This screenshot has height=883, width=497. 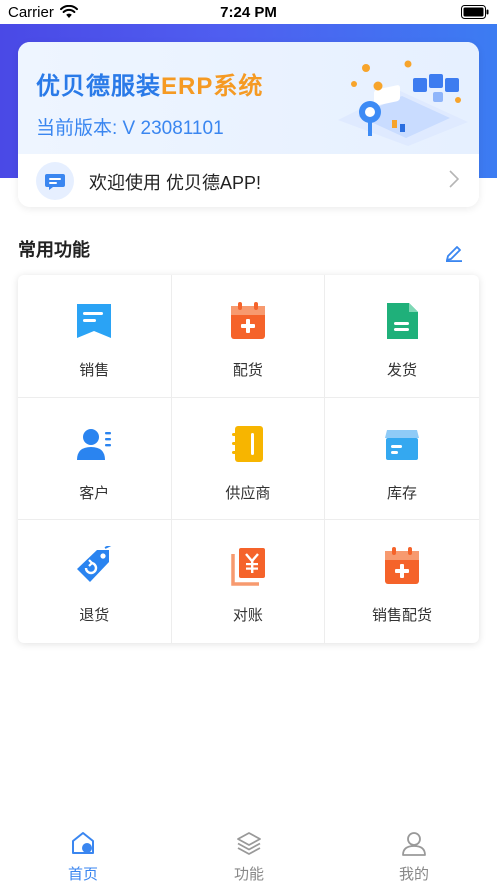 I want to click on banner-title: 优贝德服装ERP系统, so click(x=149, y=83).